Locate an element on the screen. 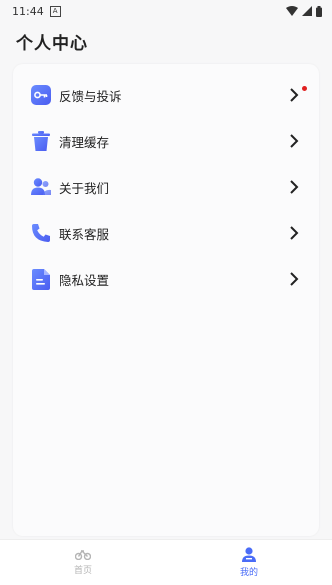 This screenshot has width=332, height=585. battery-icon is located at coordinates (319, 11).